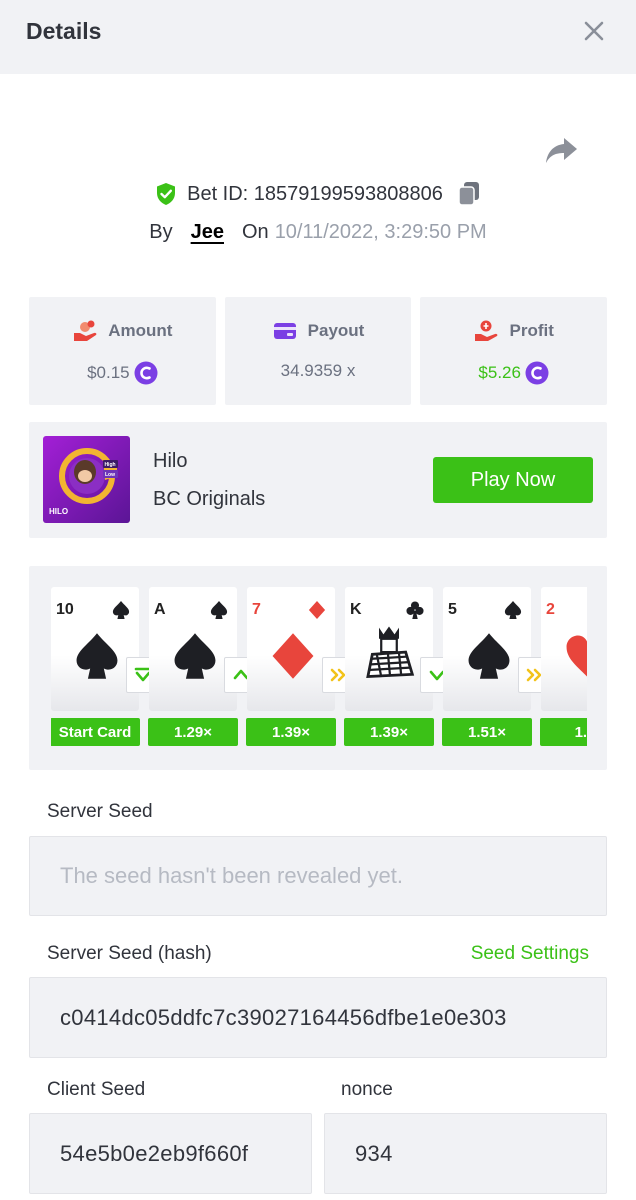 This screenshot has height=1200, width=636. I want to click on server-seed-hash-field: c0414dc05ddfc7c39027164456dfbe1e0e303, so click(318, 1017).